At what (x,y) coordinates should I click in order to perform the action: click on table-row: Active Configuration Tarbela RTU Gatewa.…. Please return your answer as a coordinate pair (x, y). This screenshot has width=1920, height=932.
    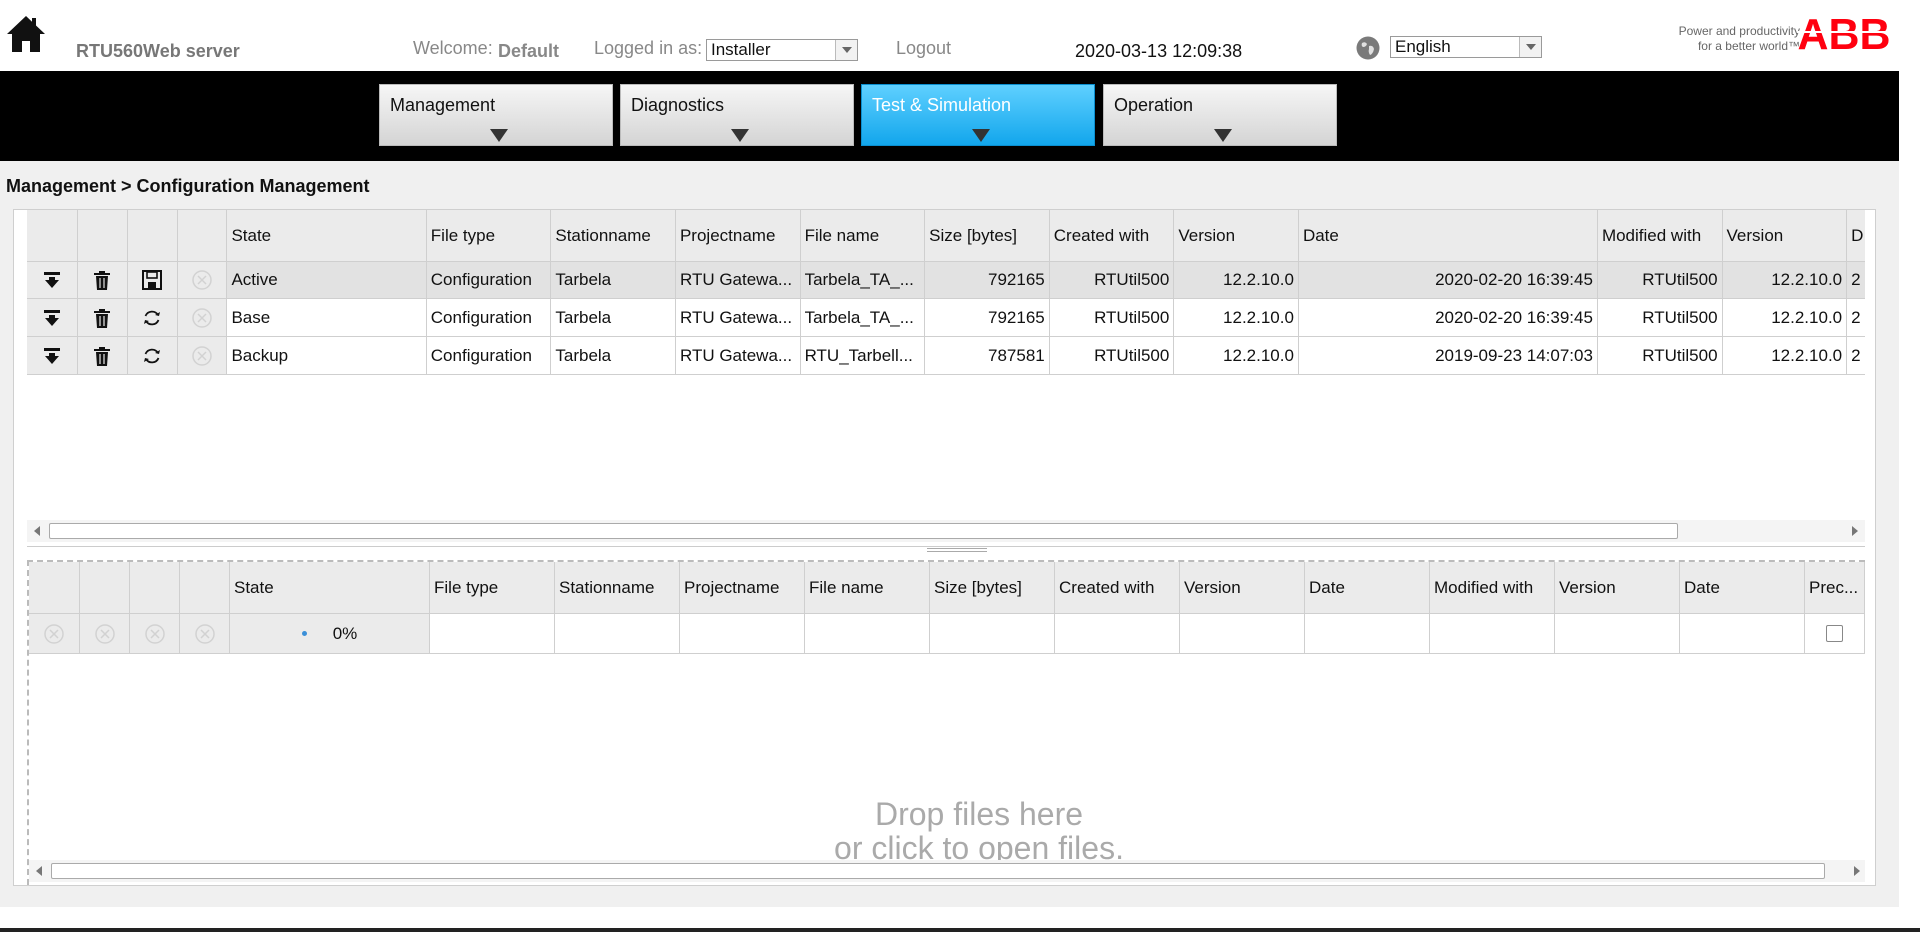
    Looking at the image, I should click on (946, 280).